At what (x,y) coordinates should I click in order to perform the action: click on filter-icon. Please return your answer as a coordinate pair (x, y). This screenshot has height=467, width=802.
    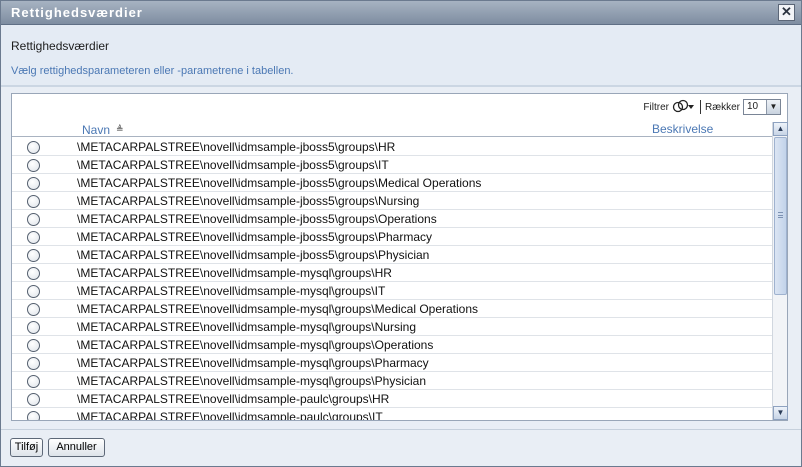
    Looking at the image, I should click on (684, 107).